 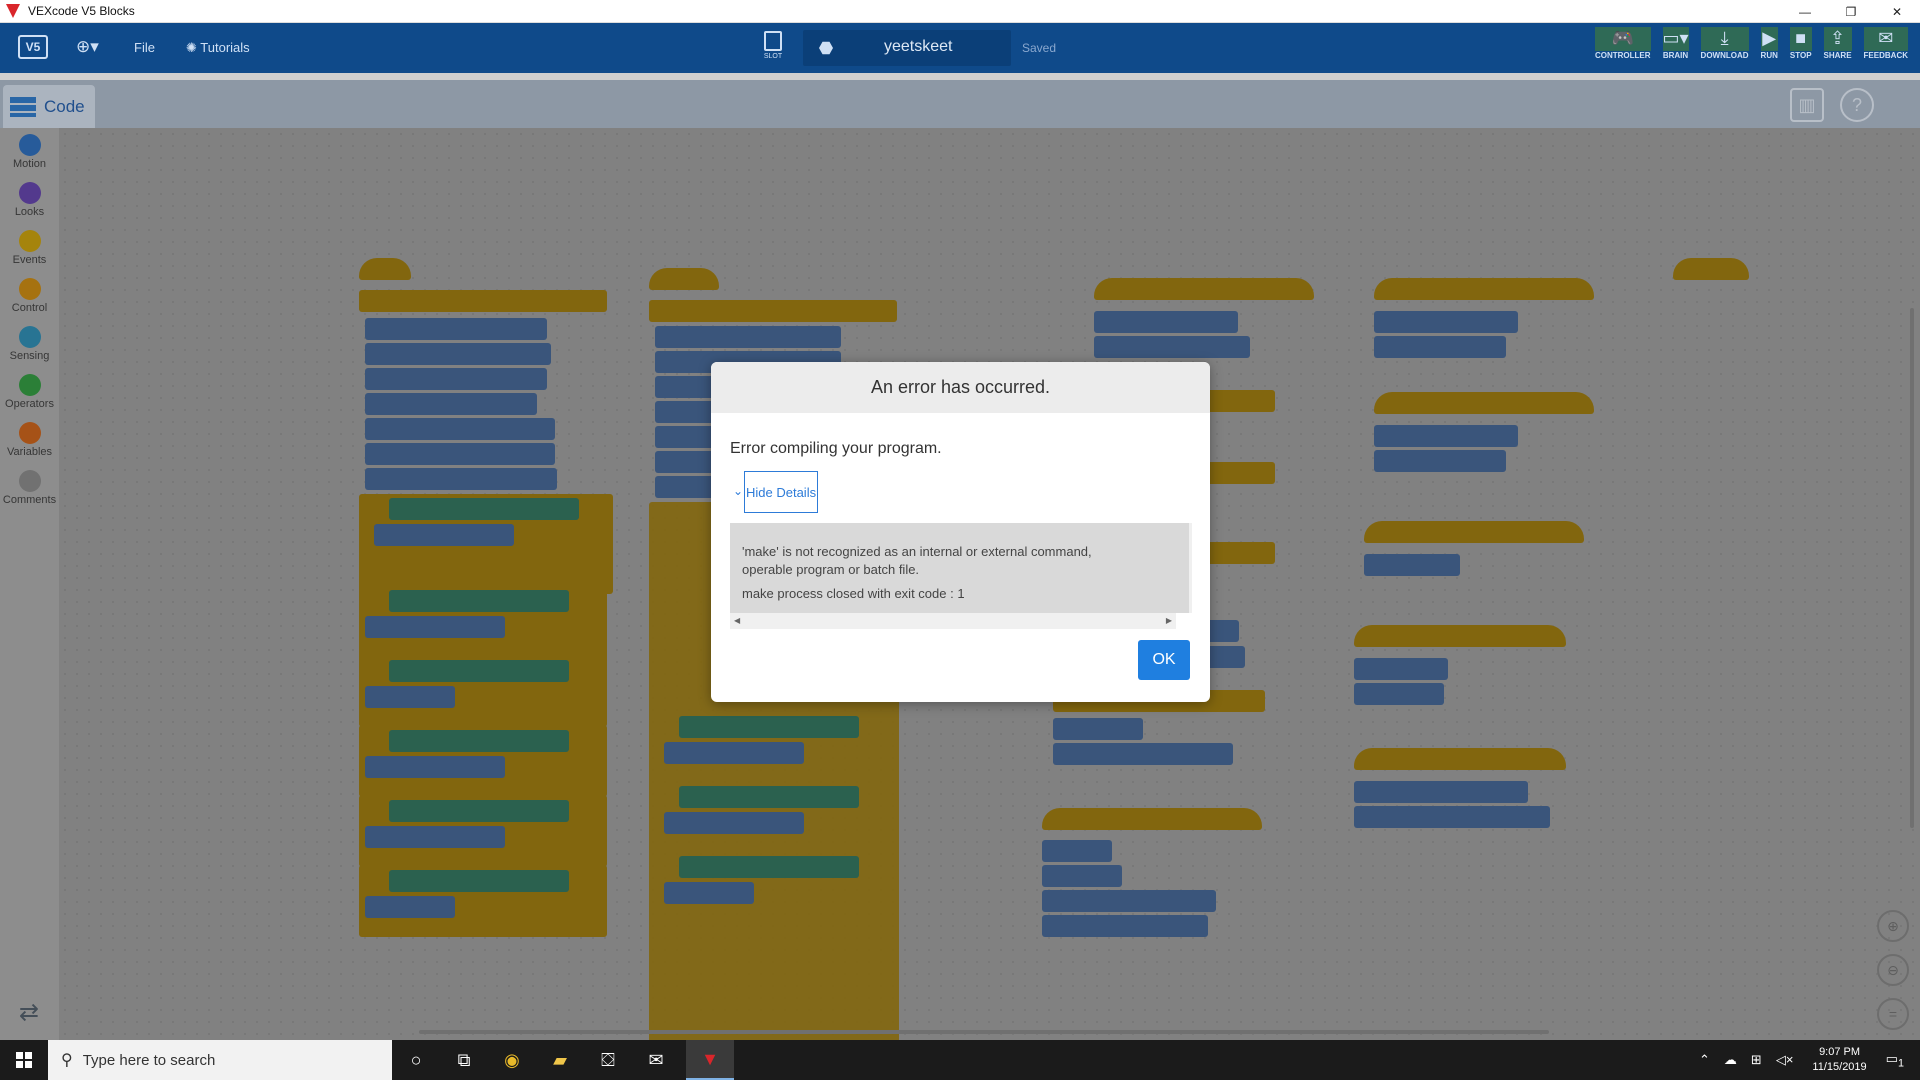 I want to click on taskbar-search: ⚲, so click(x=220, y=1060).